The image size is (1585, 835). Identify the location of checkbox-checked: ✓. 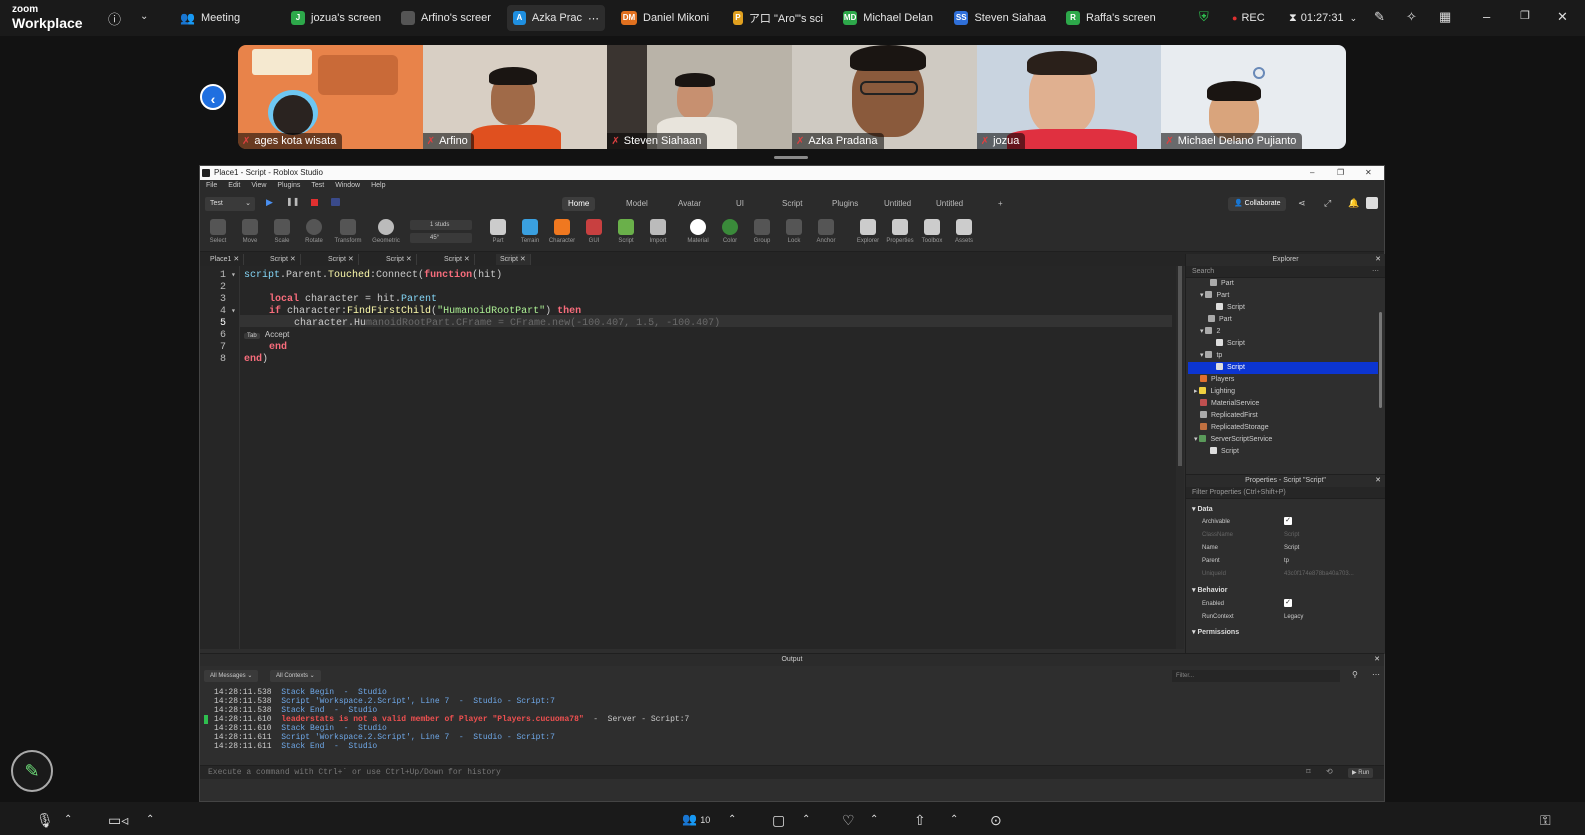
(1288, 603).